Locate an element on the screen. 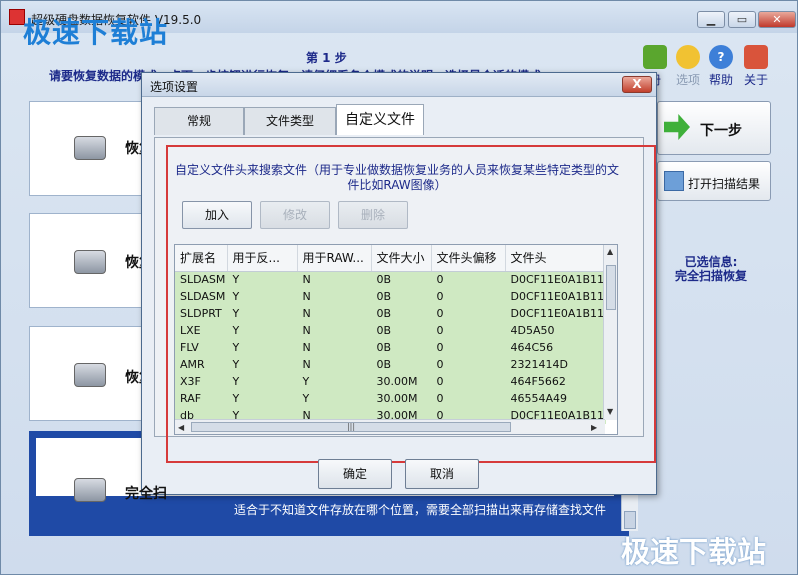 The image size is (798, 575). document-icon is located at coordinates (674, 181).